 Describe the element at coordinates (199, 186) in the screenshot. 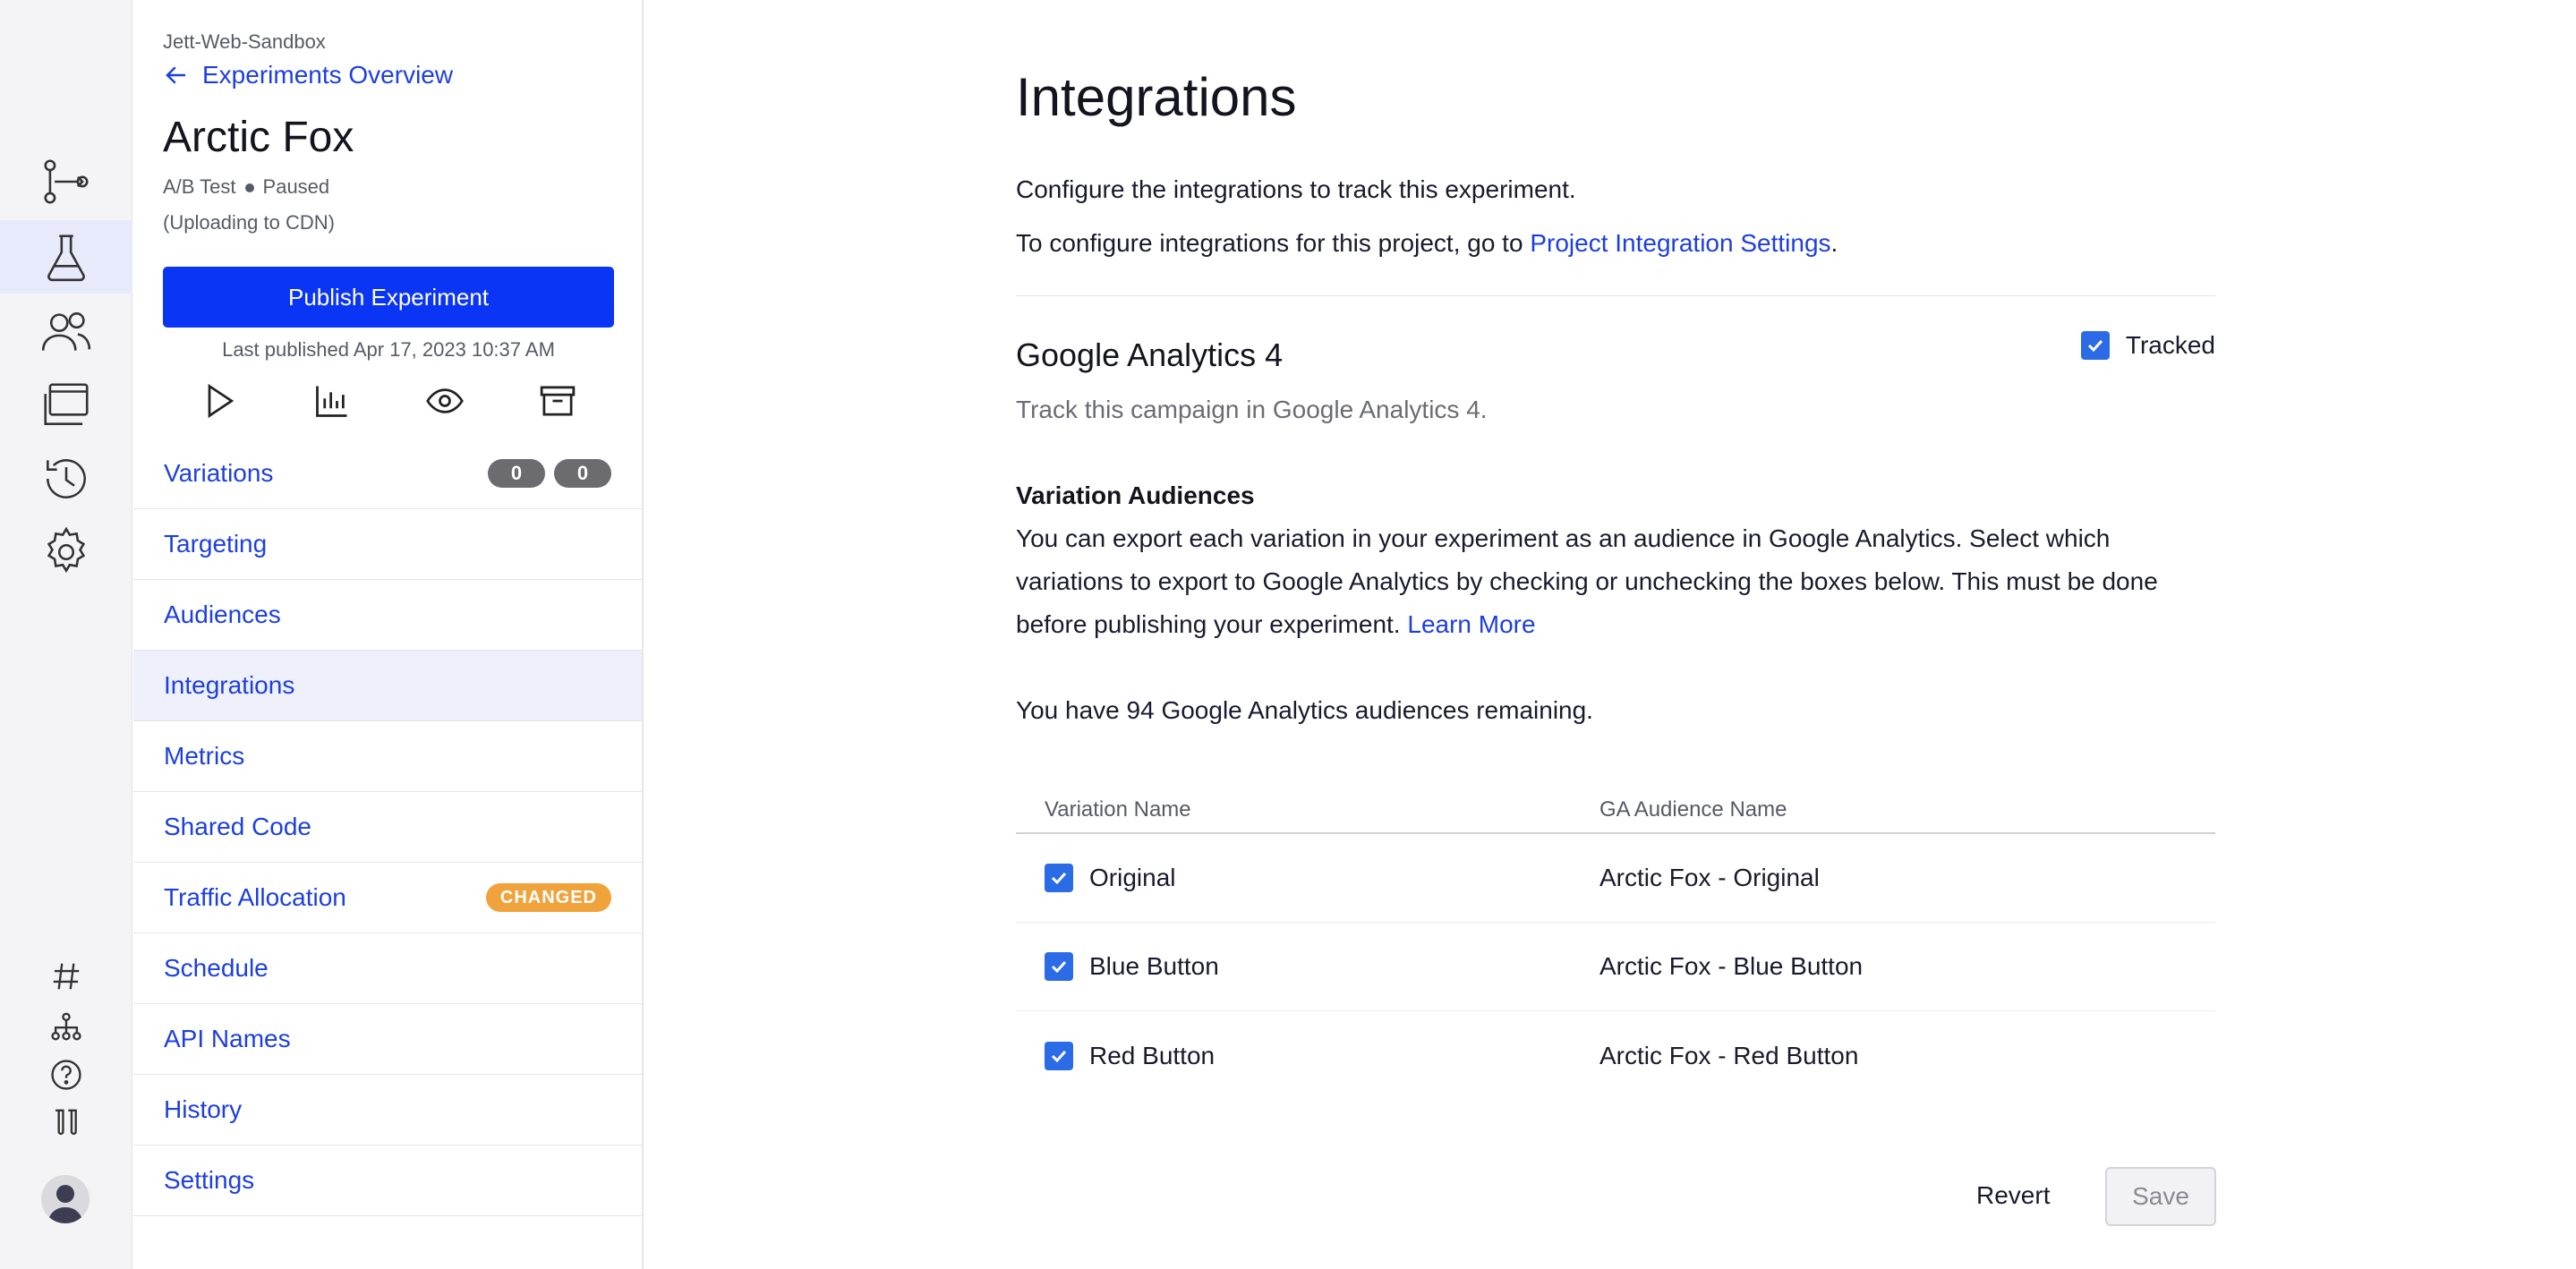

I see `experiment-type: A/B Test` at that location.